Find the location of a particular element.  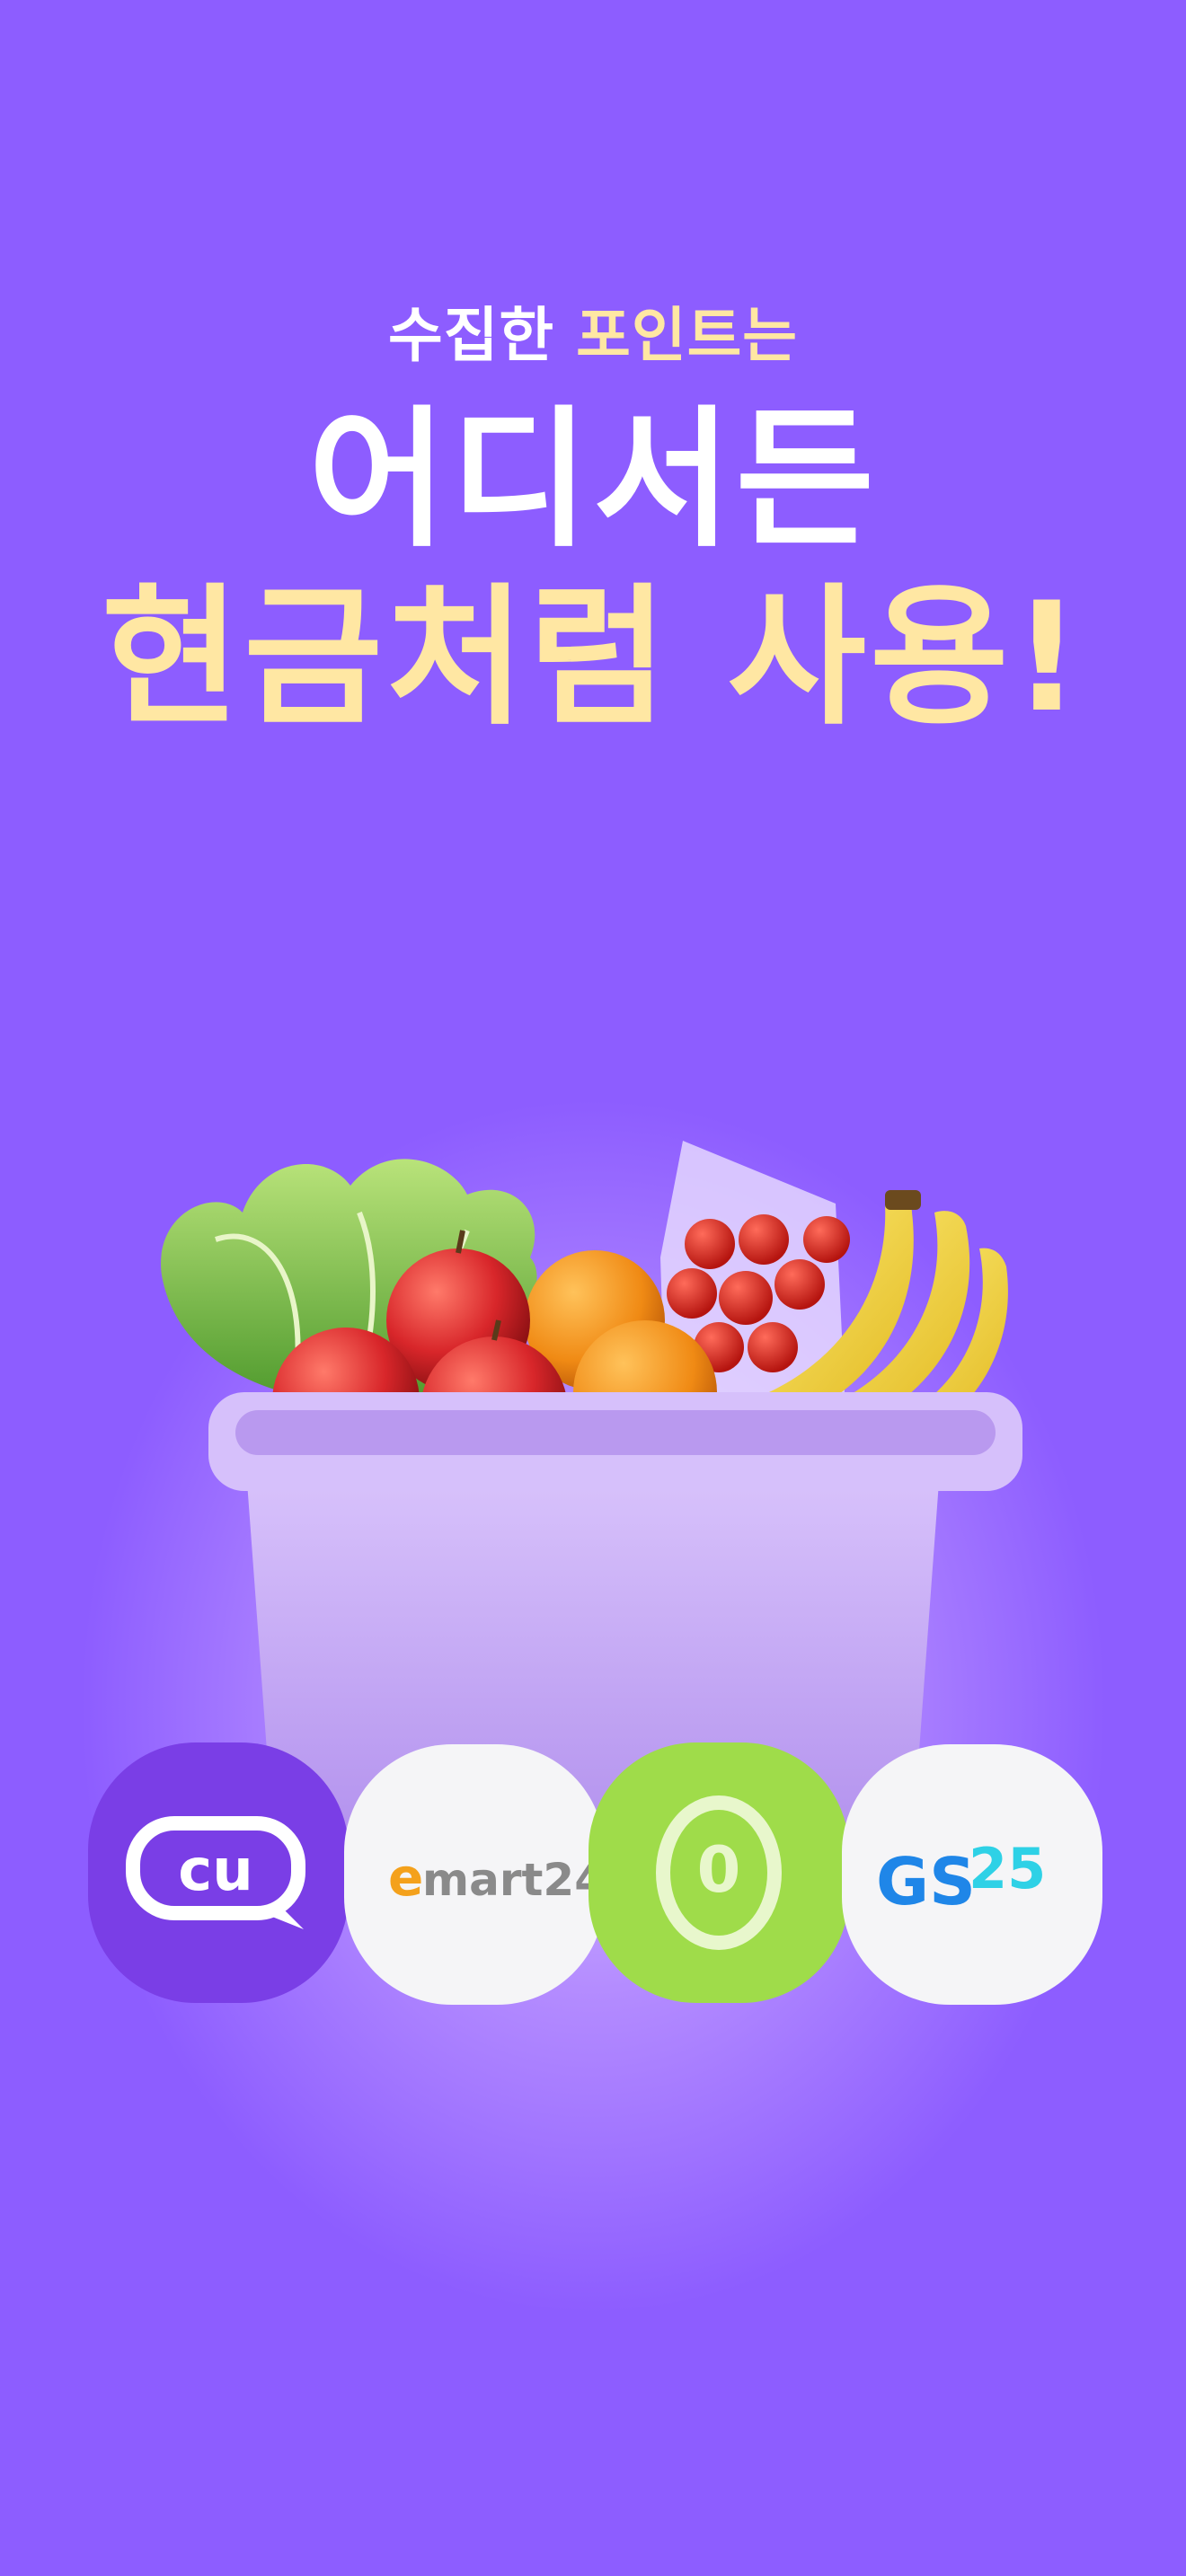

logo-gs25: GS 25 is located at coordinates (972, 1874).